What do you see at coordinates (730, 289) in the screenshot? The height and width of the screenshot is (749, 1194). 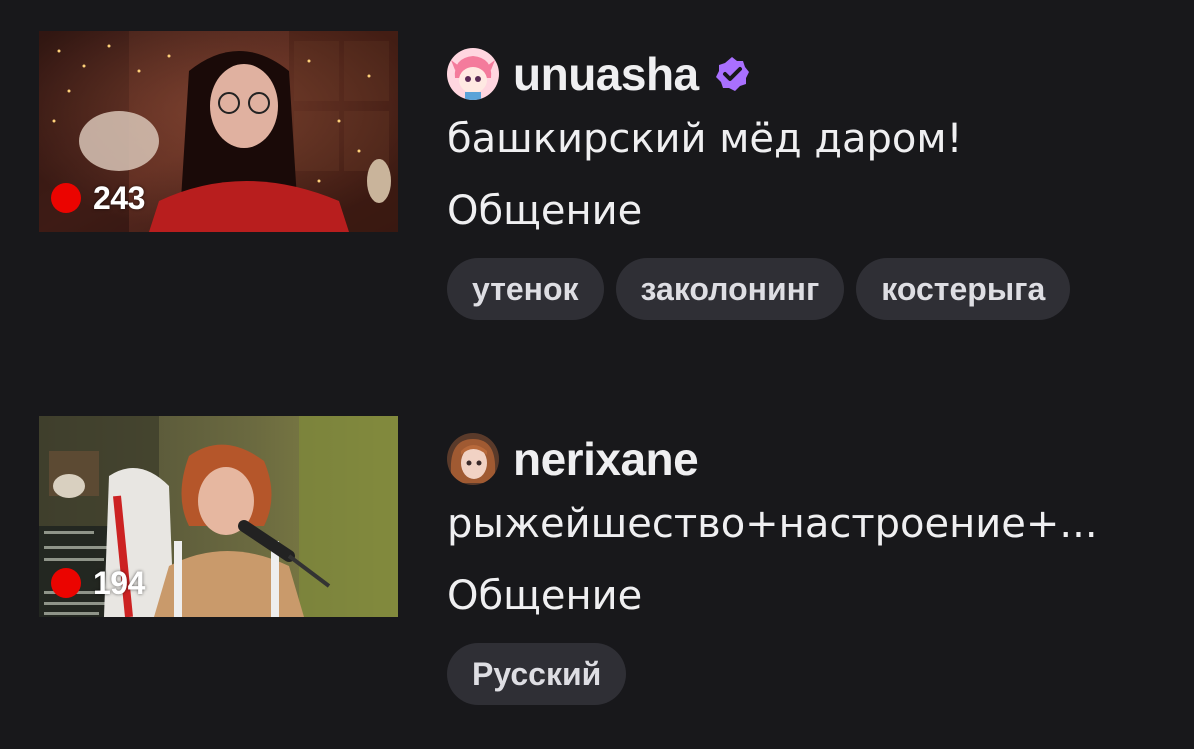 I see `tag: заколонинг` at bounding box center [730, 289].